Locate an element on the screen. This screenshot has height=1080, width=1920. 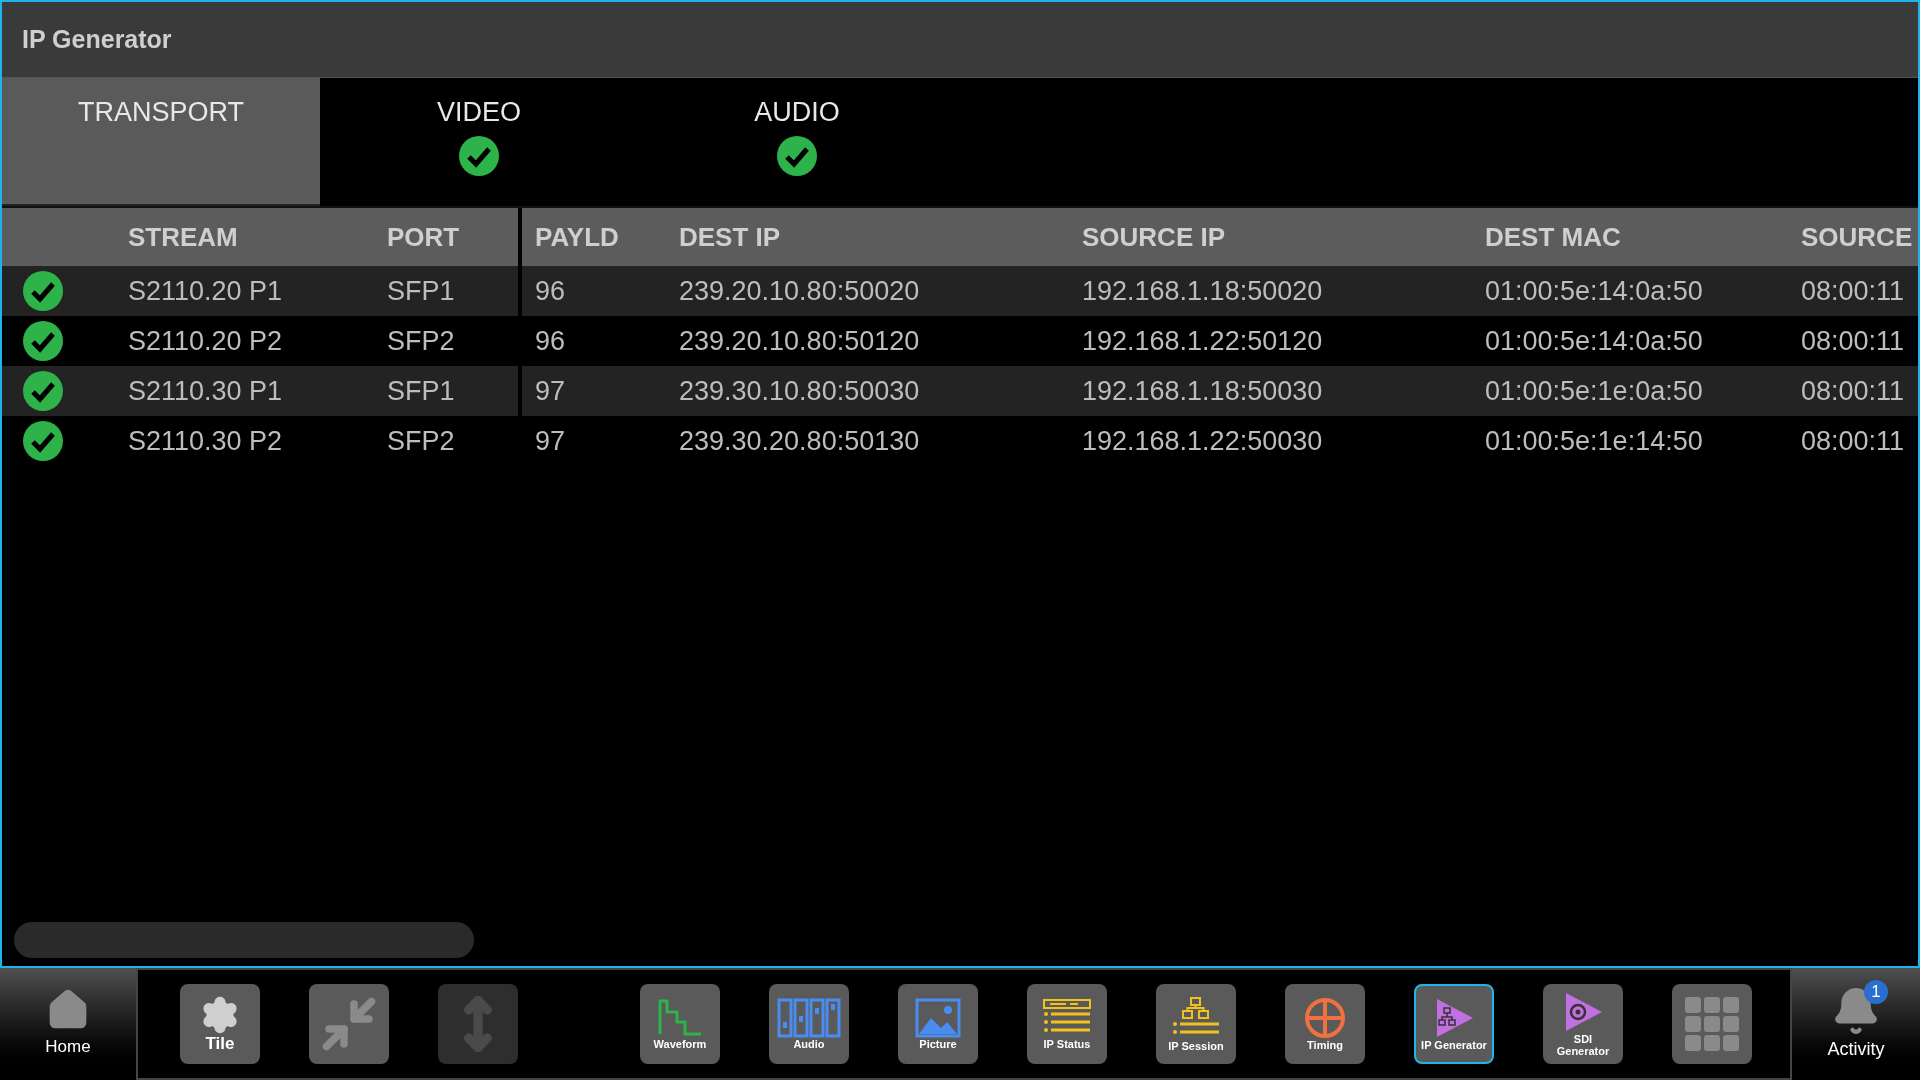
audio-bars-icon is located at coordinates (809, 1017).